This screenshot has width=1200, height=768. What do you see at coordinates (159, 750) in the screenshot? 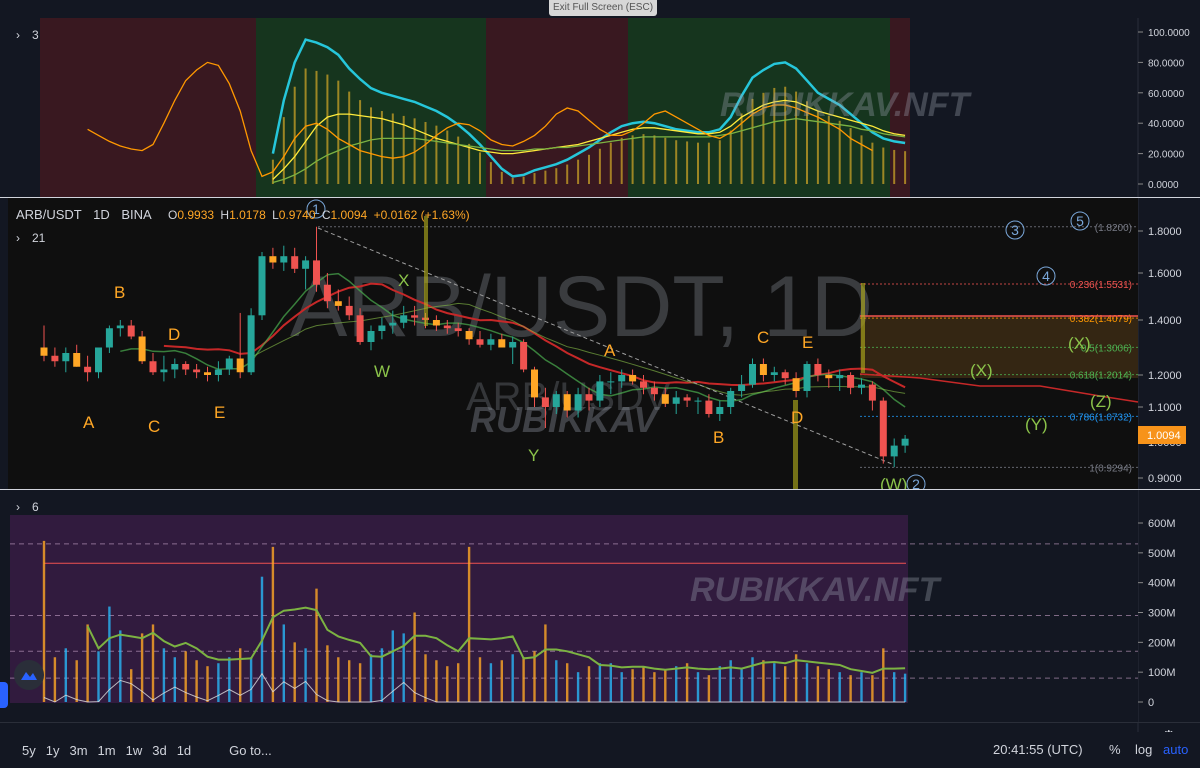
I see `timeframe-3d: 3d` at bounding box center [159, 750].